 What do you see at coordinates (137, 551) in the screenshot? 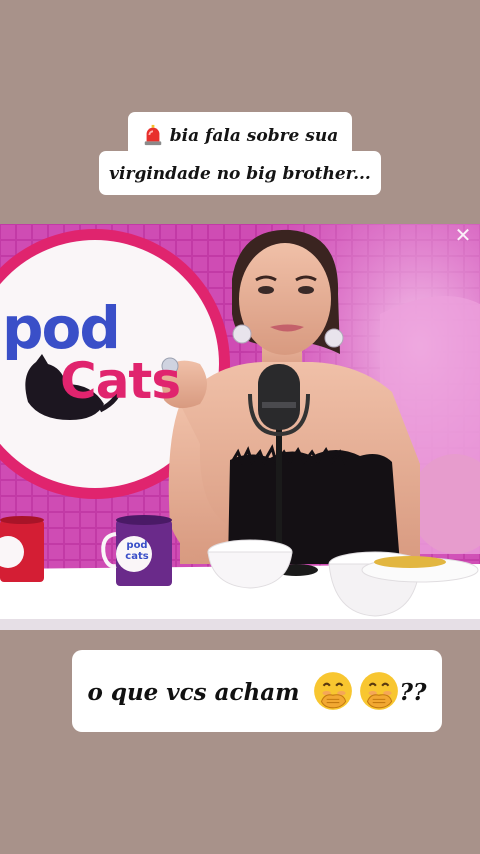
I see `mug-logo-text: pod cats` at bounding box center [137, 551].